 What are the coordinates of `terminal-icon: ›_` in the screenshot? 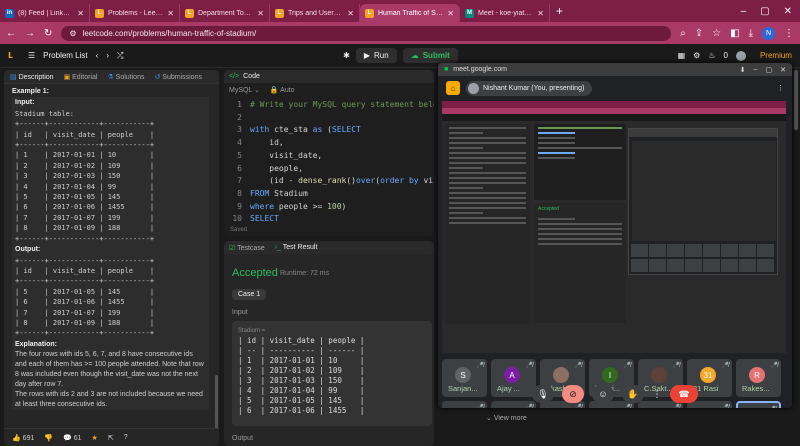 It's located at (278, 247).